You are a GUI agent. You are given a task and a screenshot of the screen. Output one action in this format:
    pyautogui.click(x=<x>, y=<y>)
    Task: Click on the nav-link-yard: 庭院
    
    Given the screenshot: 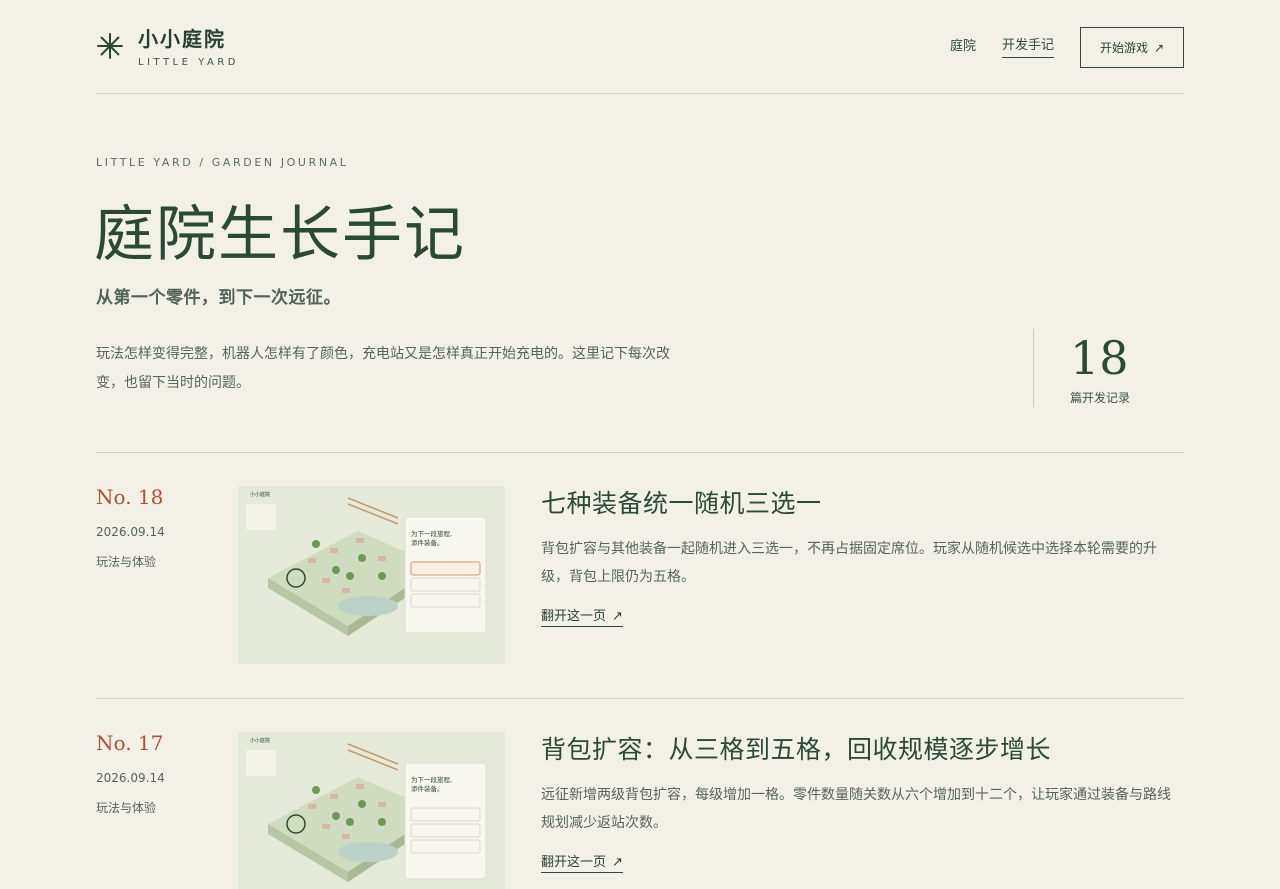 What is the action you would take?
    pyautogui.click(x=963, y=48)
    